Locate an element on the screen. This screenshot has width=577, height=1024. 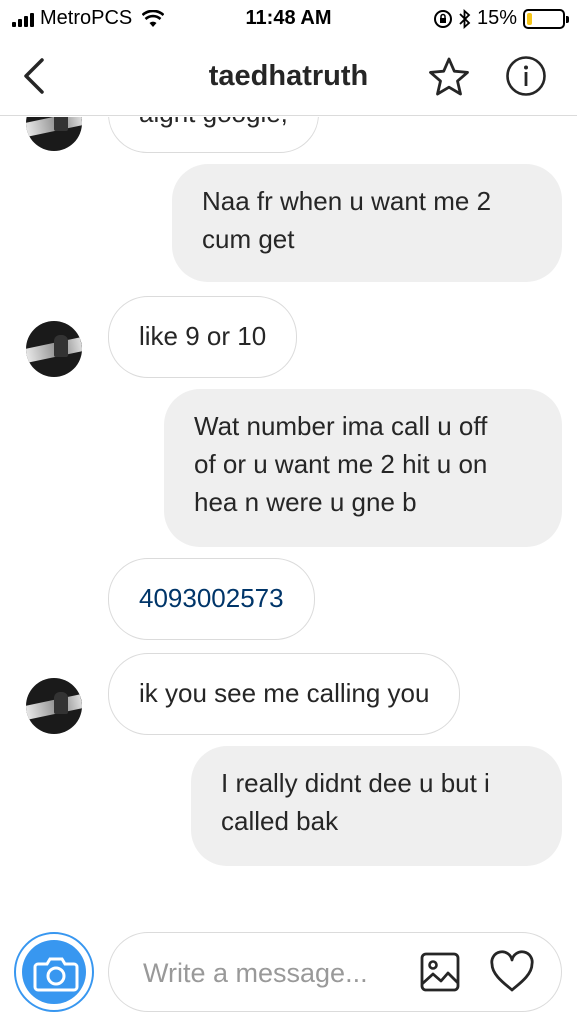
message-line: I really didnt dee u but i is located at coordinates (355, 783).